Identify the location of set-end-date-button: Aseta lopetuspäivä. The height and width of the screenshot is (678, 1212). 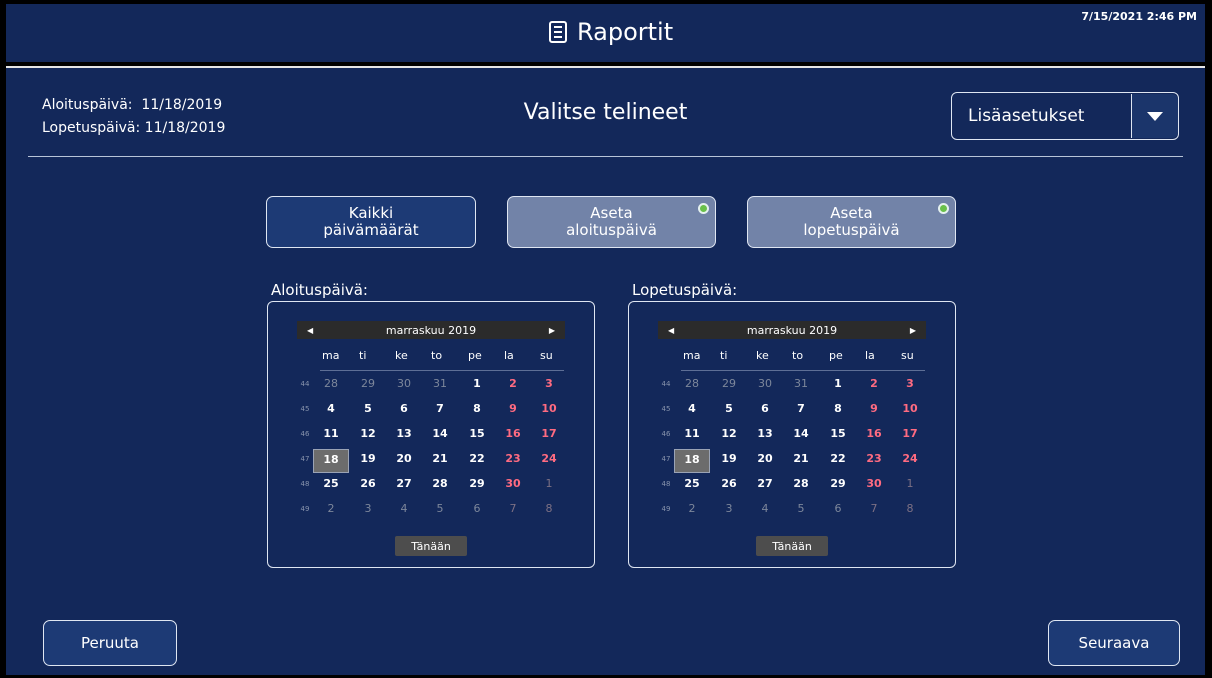
(851, 222).